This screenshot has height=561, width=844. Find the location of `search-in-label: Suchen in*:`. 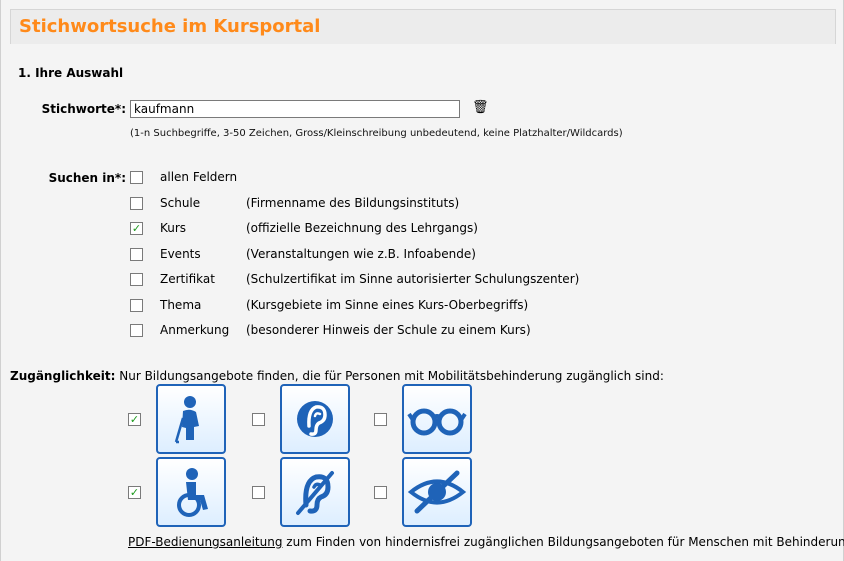

search-in-label: Suchen in*: is located at coordinates (87, 178).